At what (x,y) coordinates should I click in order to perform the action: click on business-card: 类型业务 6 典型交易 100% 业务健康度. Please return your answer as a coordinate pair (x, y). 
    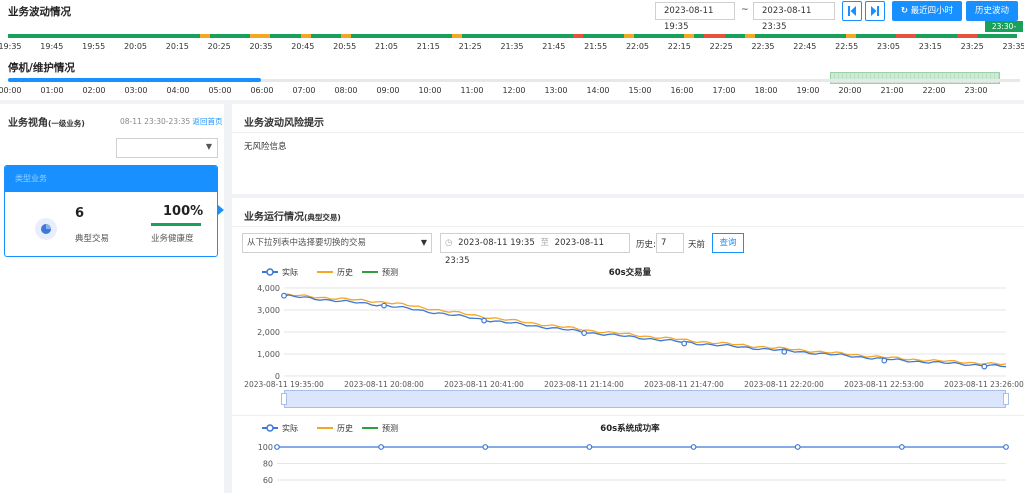
    Looking at the image, I should click on (111, 211).